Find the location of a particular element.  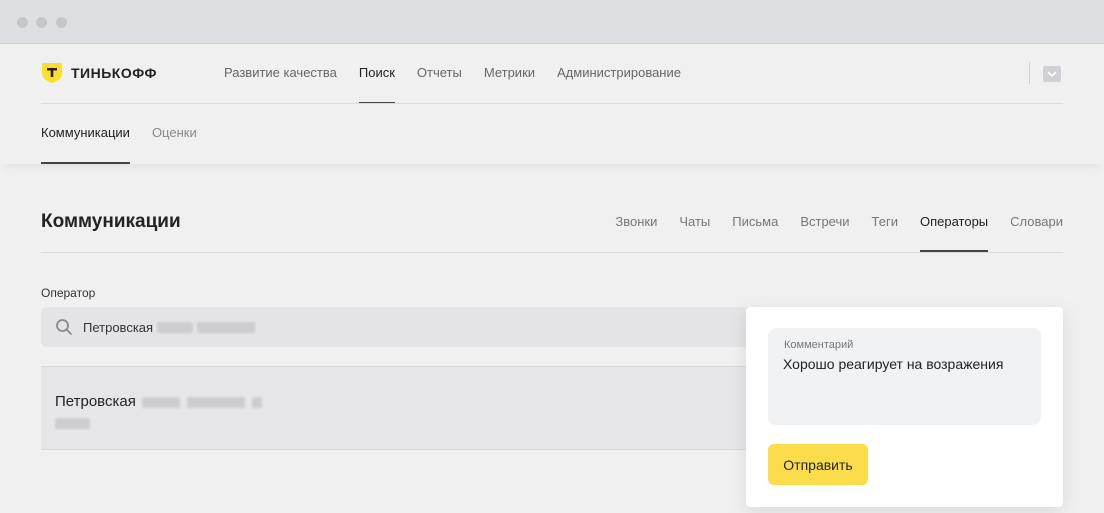

topnav-item-quality: Развитие качества is located at coordinates (280, 74).